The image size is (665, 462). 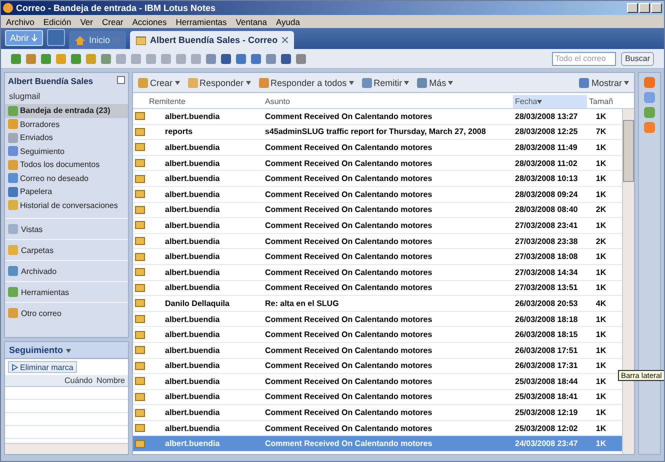 I want to click on folder-item: Correo no deseado, so click(x=66, y=178).